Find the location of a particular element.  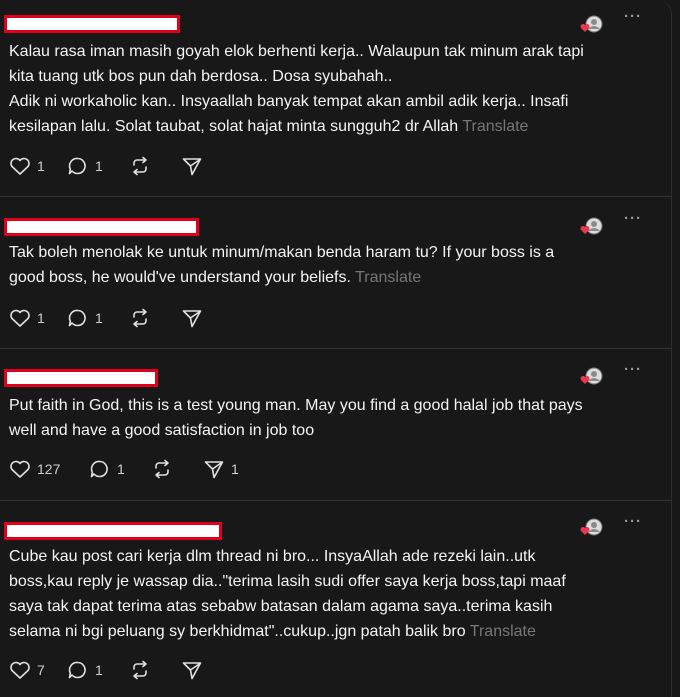

like-count: 7 is located at coordinates (41, 670).